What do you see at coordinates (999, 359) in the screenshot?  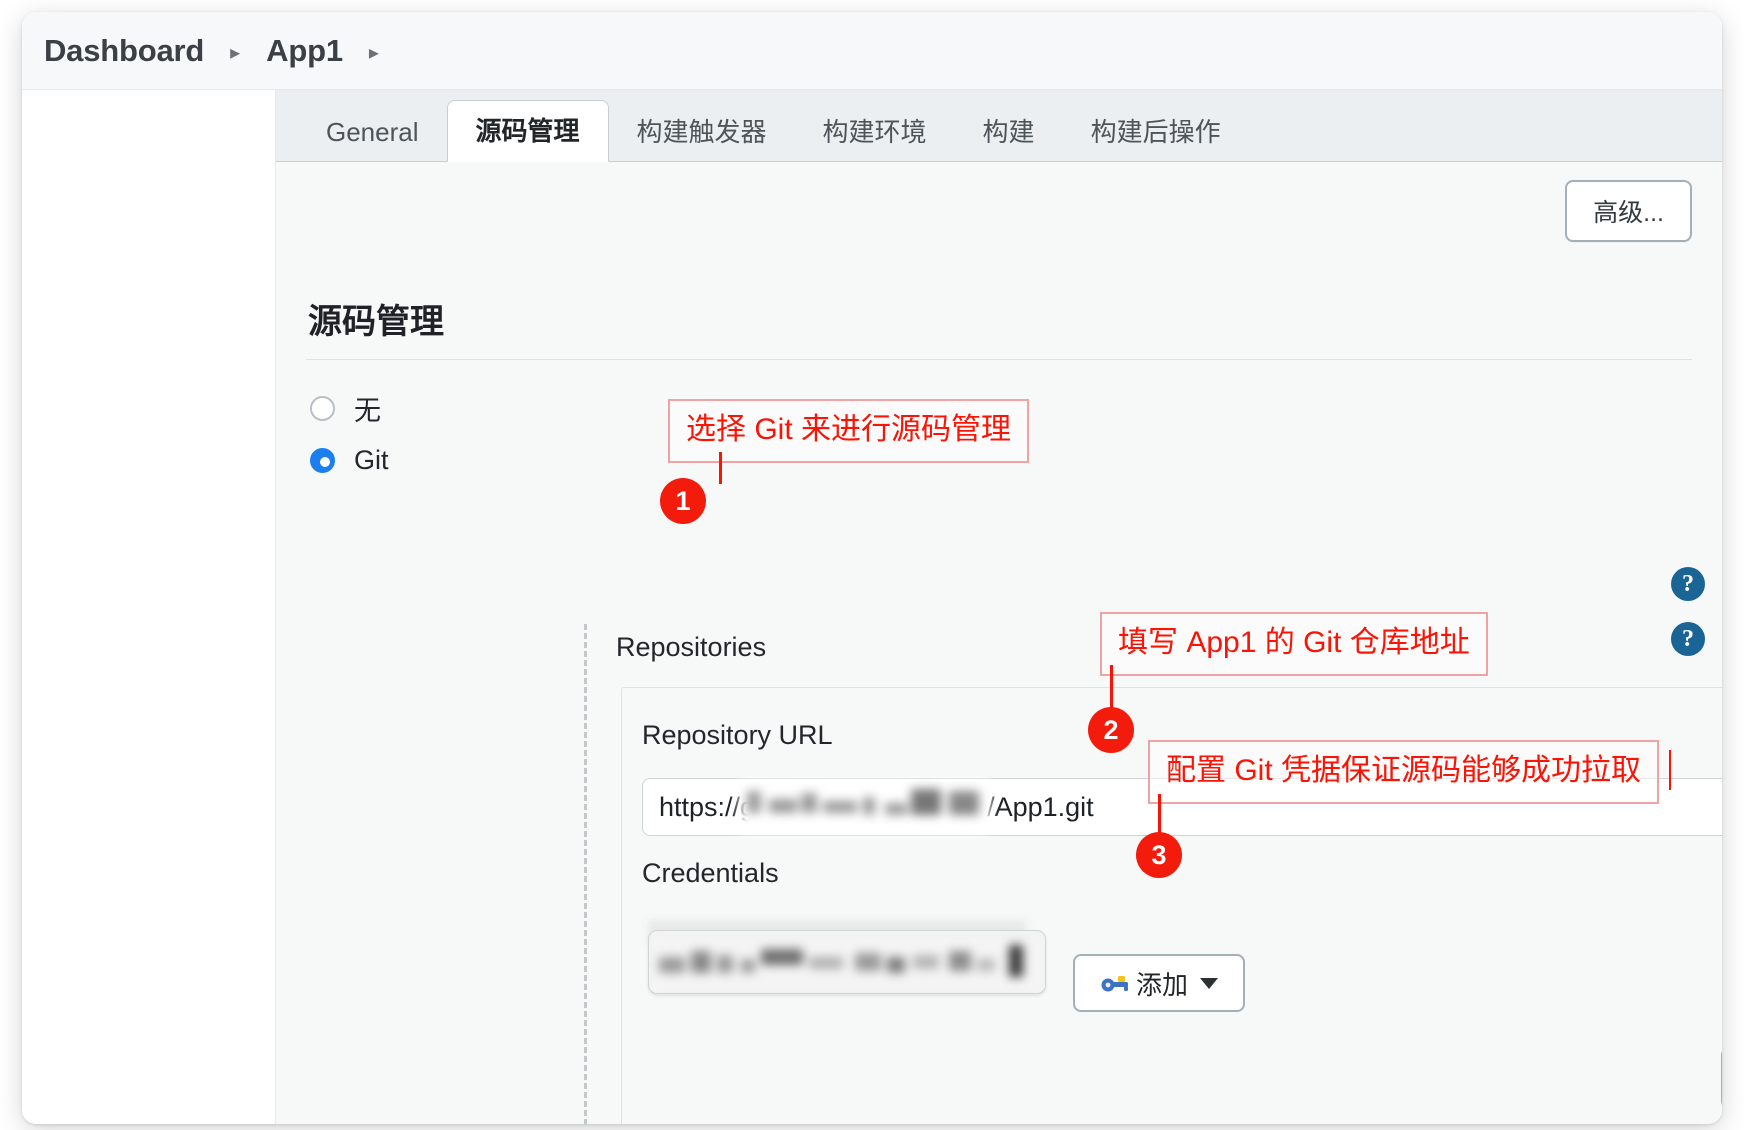 I see `heading-divider` at bounding box center [999, 359].